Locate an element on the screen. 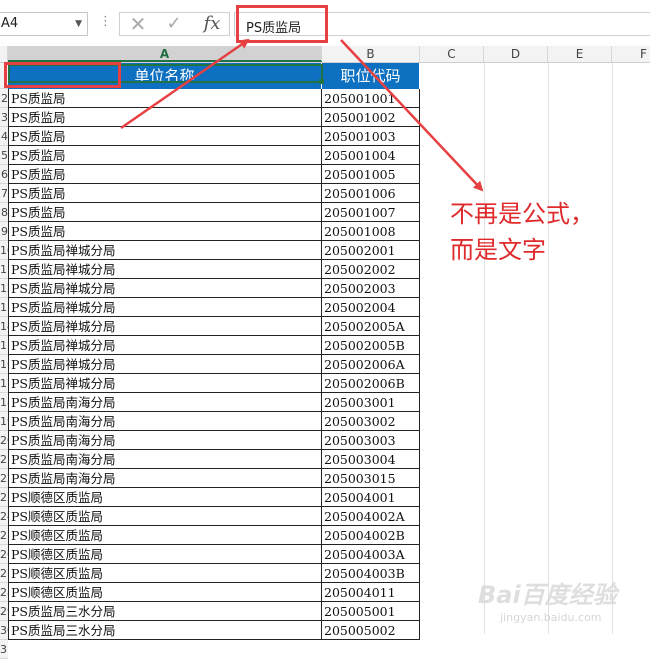 Image resolution: width=650 pixels, height=659 pixels. cell-code: 205001008 is located at coordinates (371, 231).